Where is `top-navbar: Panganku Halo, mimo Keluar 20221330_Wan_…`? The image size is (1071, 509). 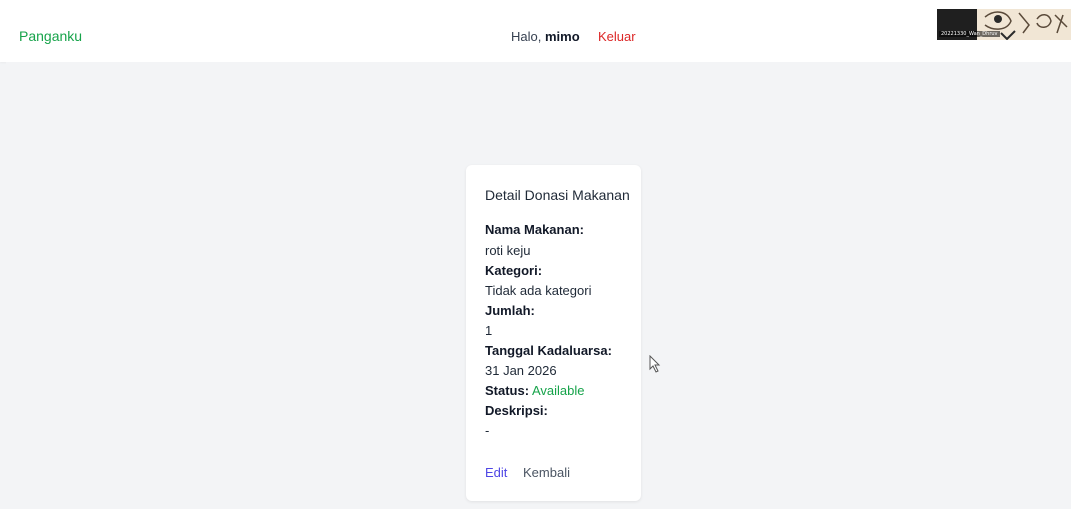 top-navbar: Panganku Halo, mimo Keluar 20221330_Wan_… is located at coordinates (535, 31).